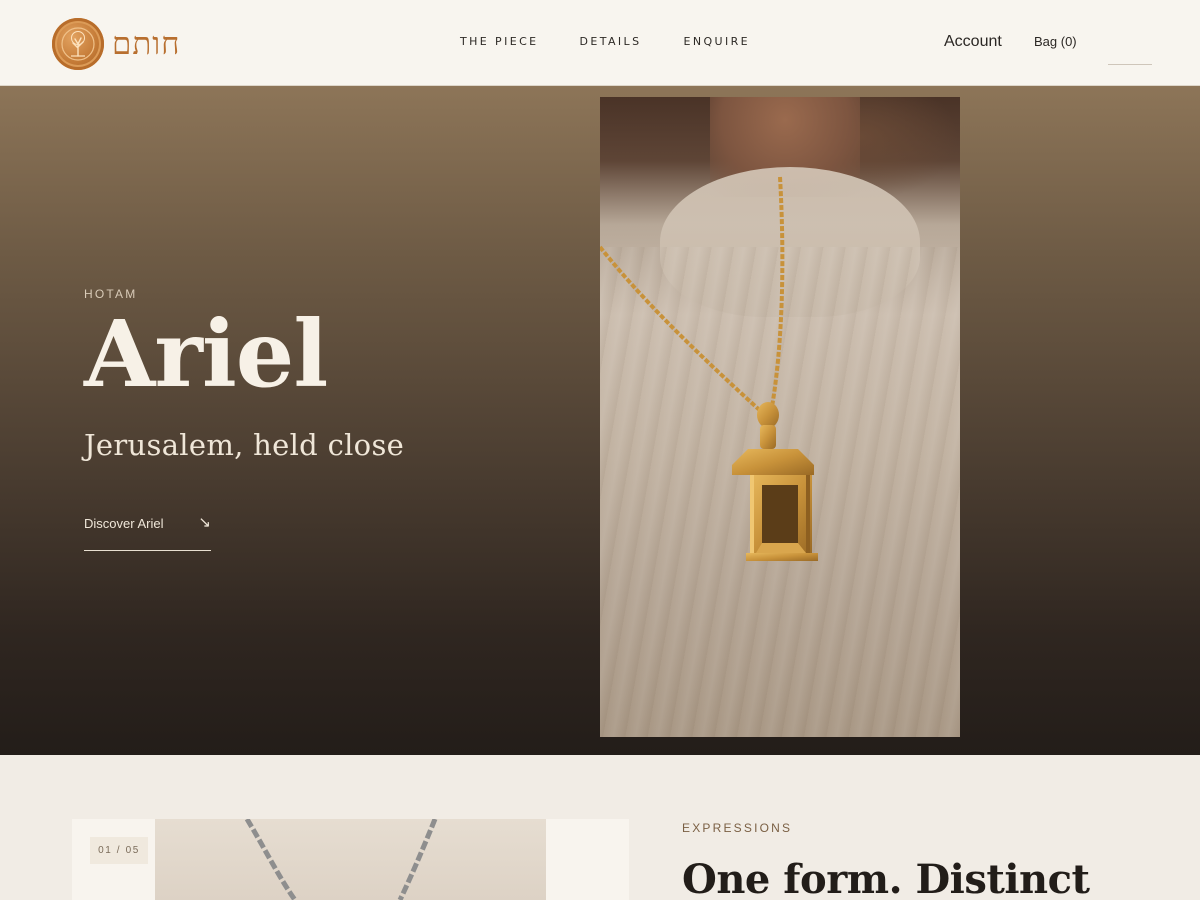 The image size is (1200, 900). Describe the element at coordinates (886, 878) in the screenshot. I see `expressions-title: One form. Distinct` at that location.